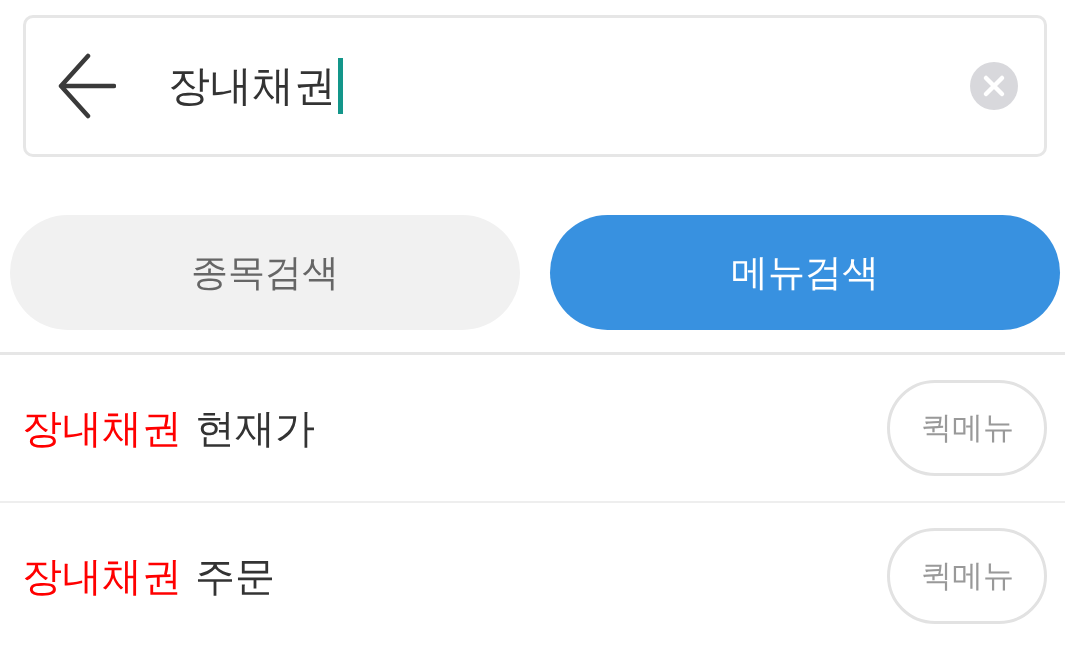  What do you see at coordinates (994, 86) in the screenshot?
I see `clear-icon` at bounding box center [994, 86].